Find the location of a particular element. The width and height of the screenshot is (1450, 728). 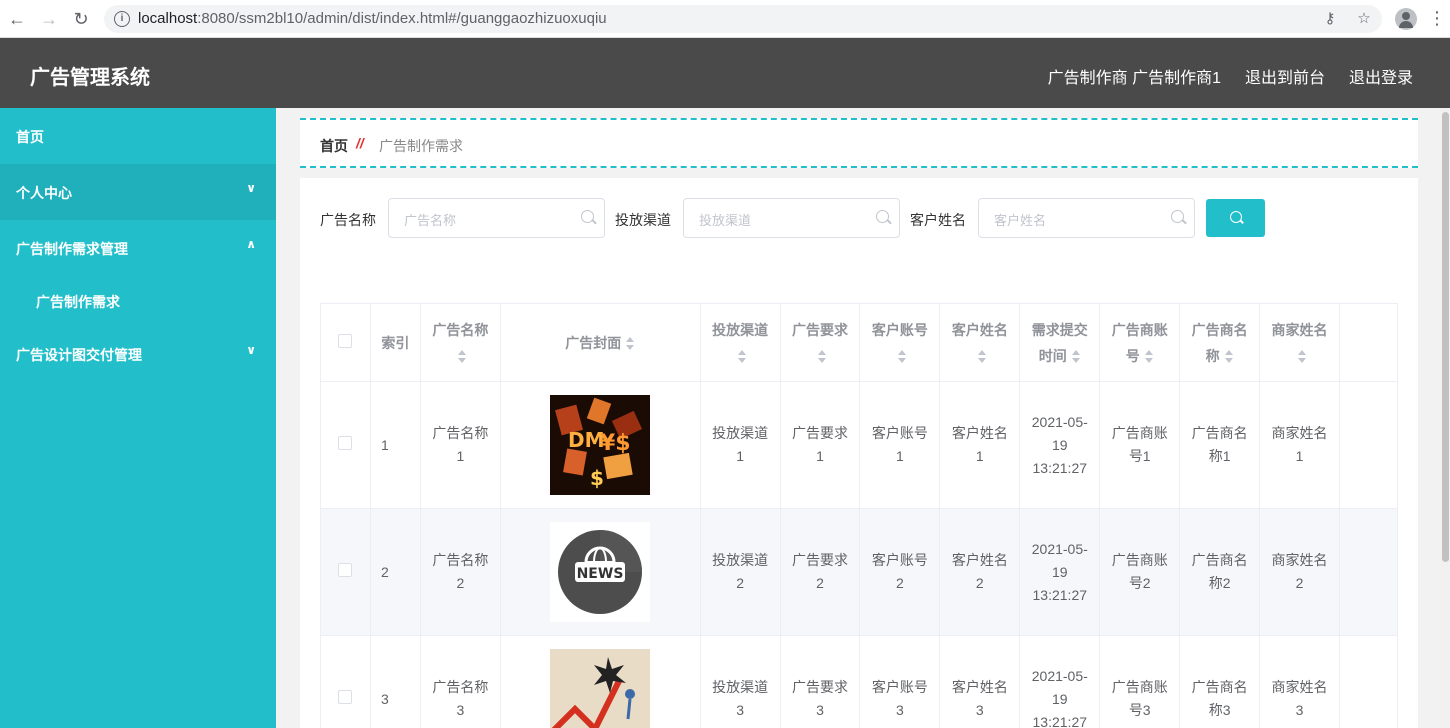

url-host: localhost is located at coordinates (168, 18).